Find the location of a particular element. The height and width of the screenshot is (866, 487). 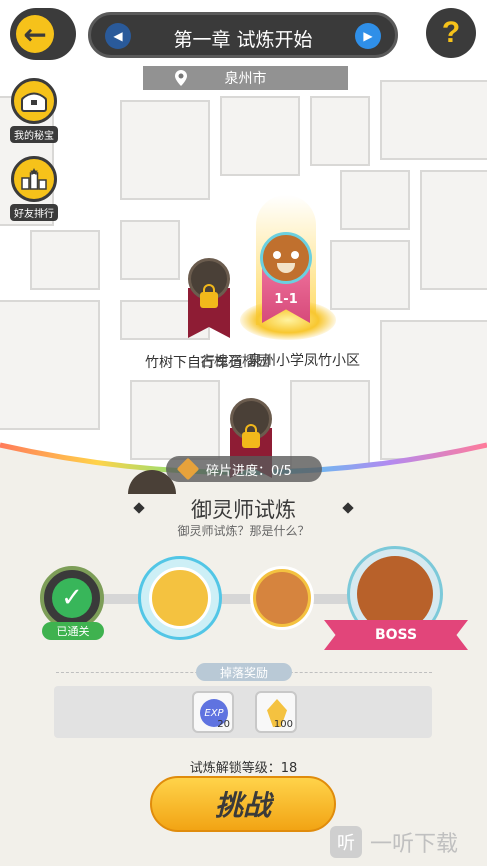

tree-spirit-avatar is located at coordinates (180, 598).